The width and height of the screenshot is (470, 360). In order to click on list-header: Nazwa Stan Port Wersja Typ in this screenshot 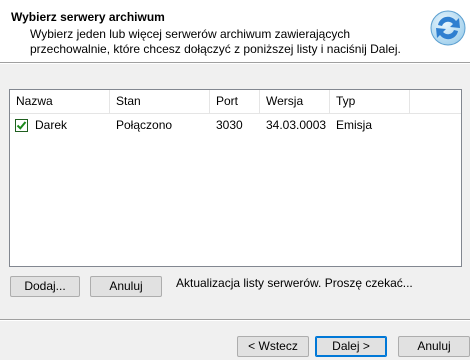, I will do `click(235, 102)`.